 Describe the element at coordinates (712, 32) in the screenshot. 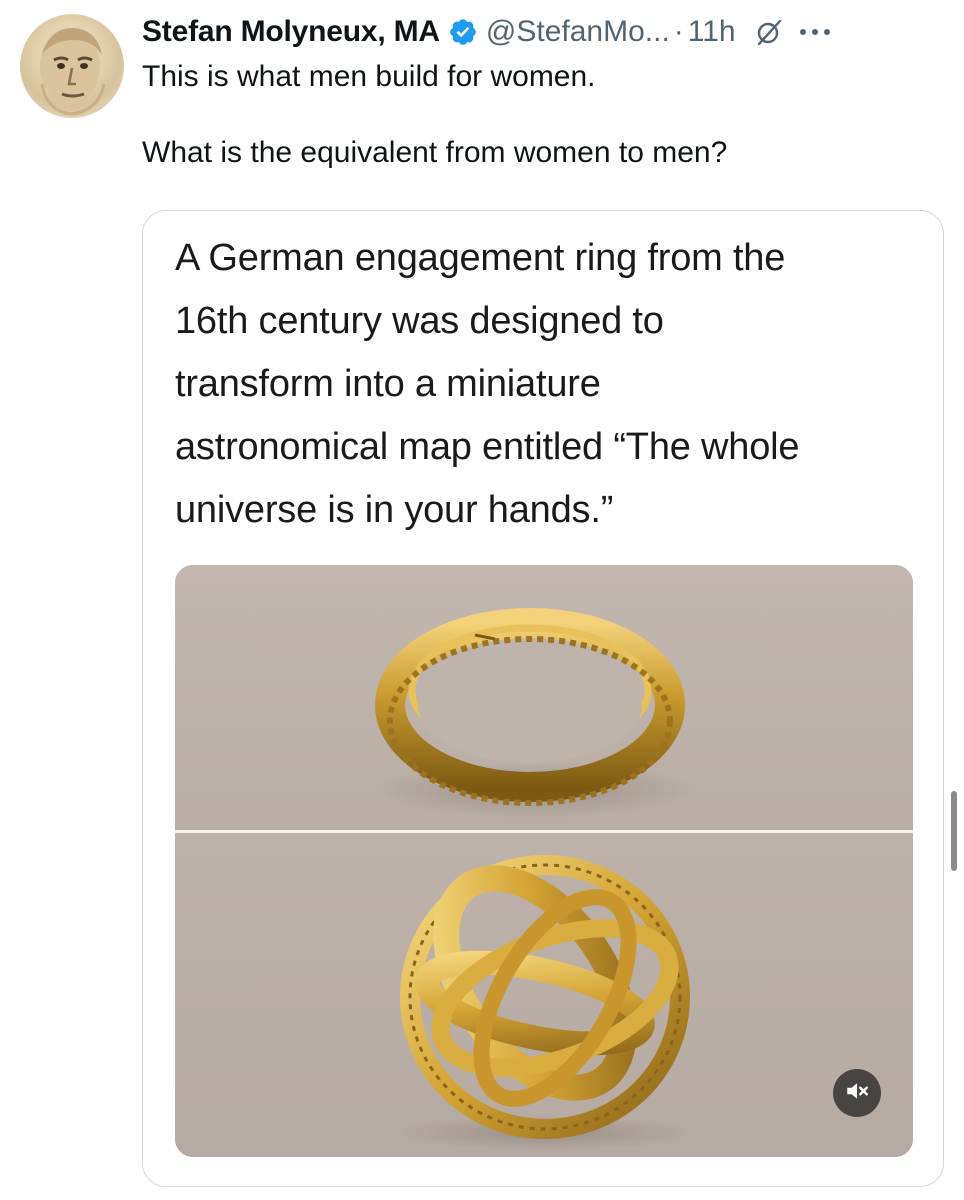

I see `tweet-timestamp: 11h` at that location.